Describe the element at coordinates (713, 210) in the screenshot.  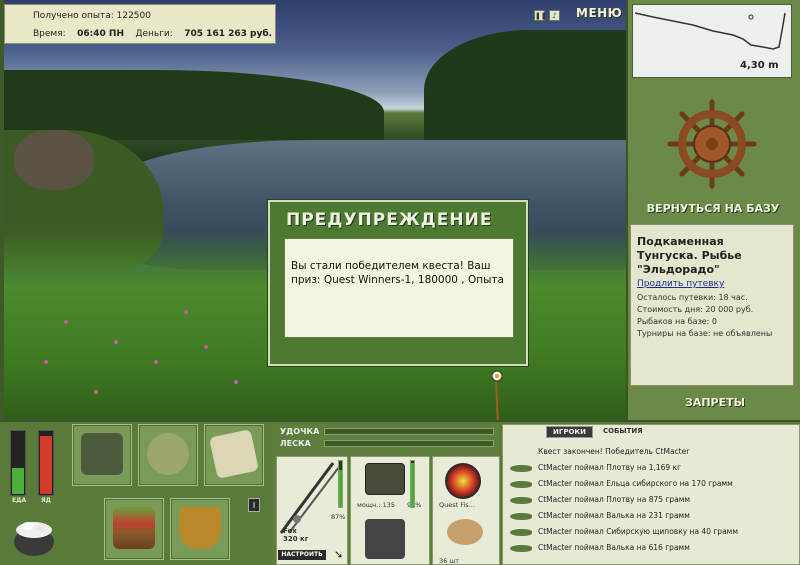
I see `return-to-base-button: ВЕРНУТЬСЯ НА БАЗУ` at that location.